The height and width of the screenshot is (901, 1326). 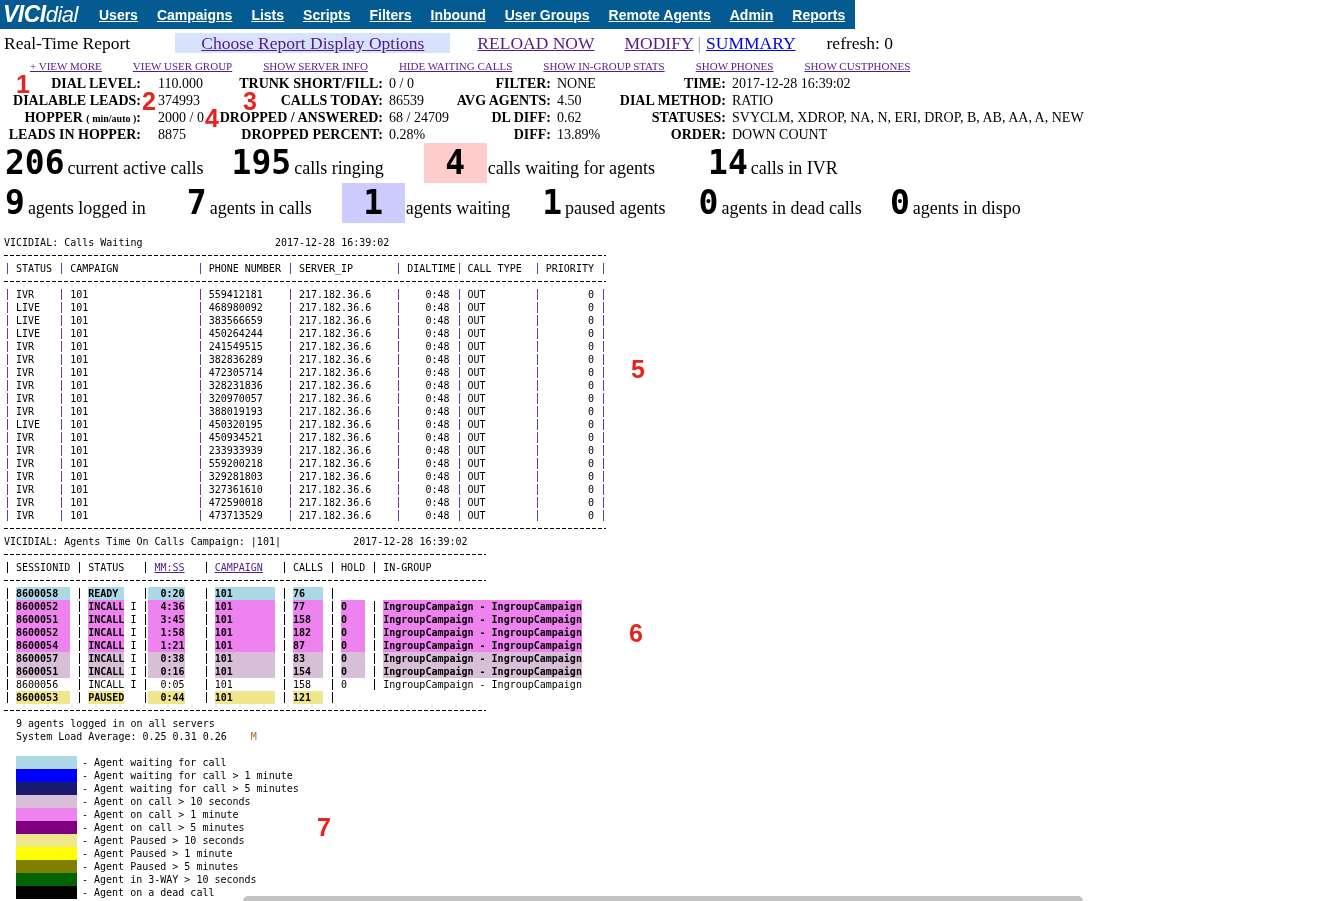 I want to click on table-cell: 0:05, so click(x=172, y=684).